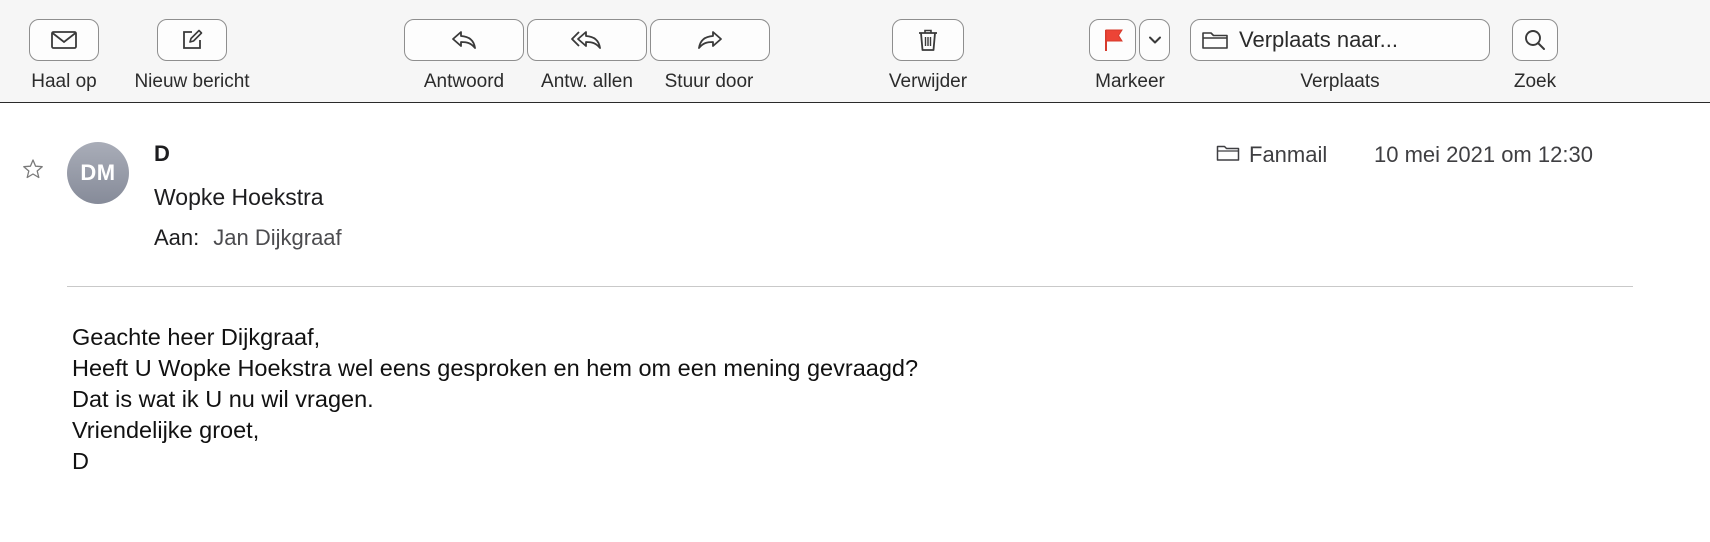 The width and height of the screenshot is (1710, 542). I want to click on sender-avatar: DM, so click(98, 173).